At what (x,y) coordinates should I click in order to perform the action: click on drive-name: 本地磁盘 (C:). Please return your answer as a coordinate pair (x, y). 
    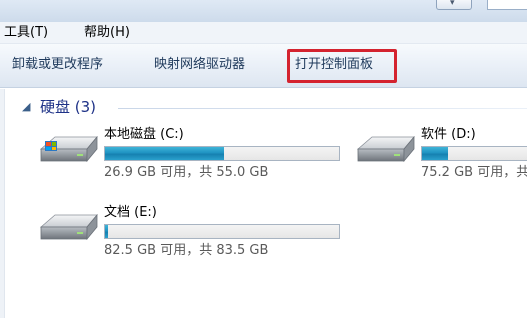
    Looking at the image, I should click on (144, 134).